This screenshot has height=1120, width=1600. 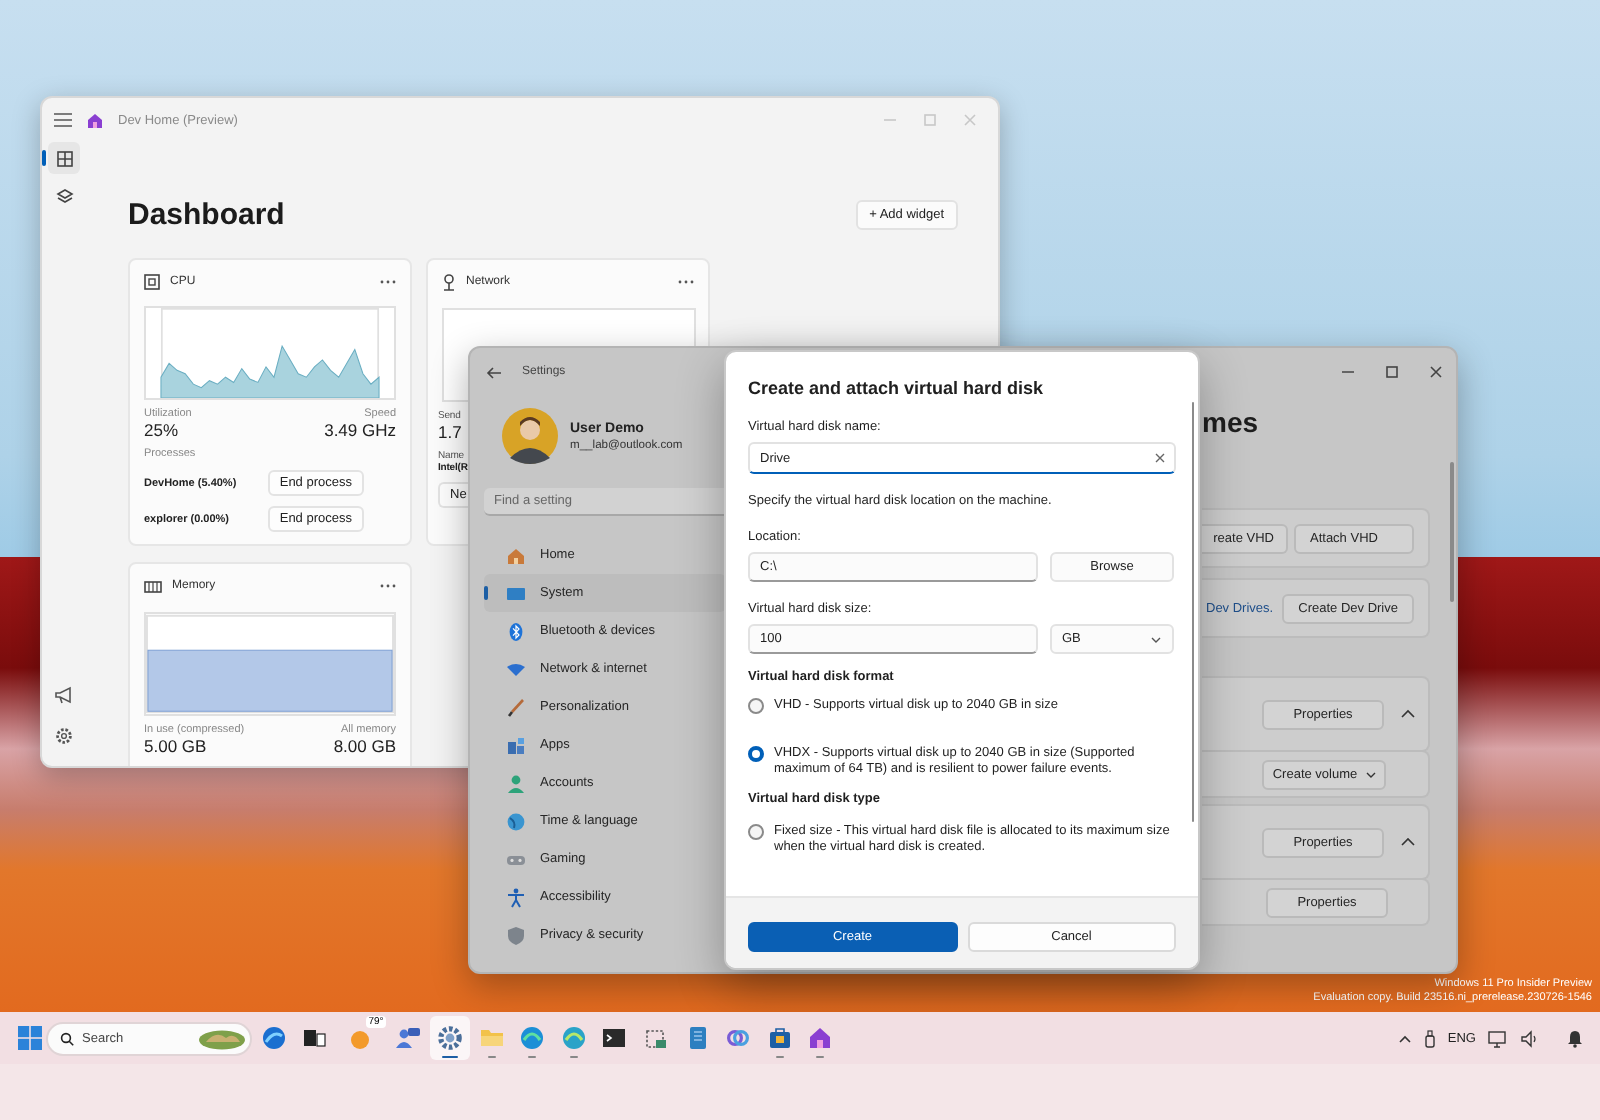 What do you see at coordinates (175, 746) in the screenshot?
I see `stat-value: 5.00 GB` at bounding box center [175, 746].